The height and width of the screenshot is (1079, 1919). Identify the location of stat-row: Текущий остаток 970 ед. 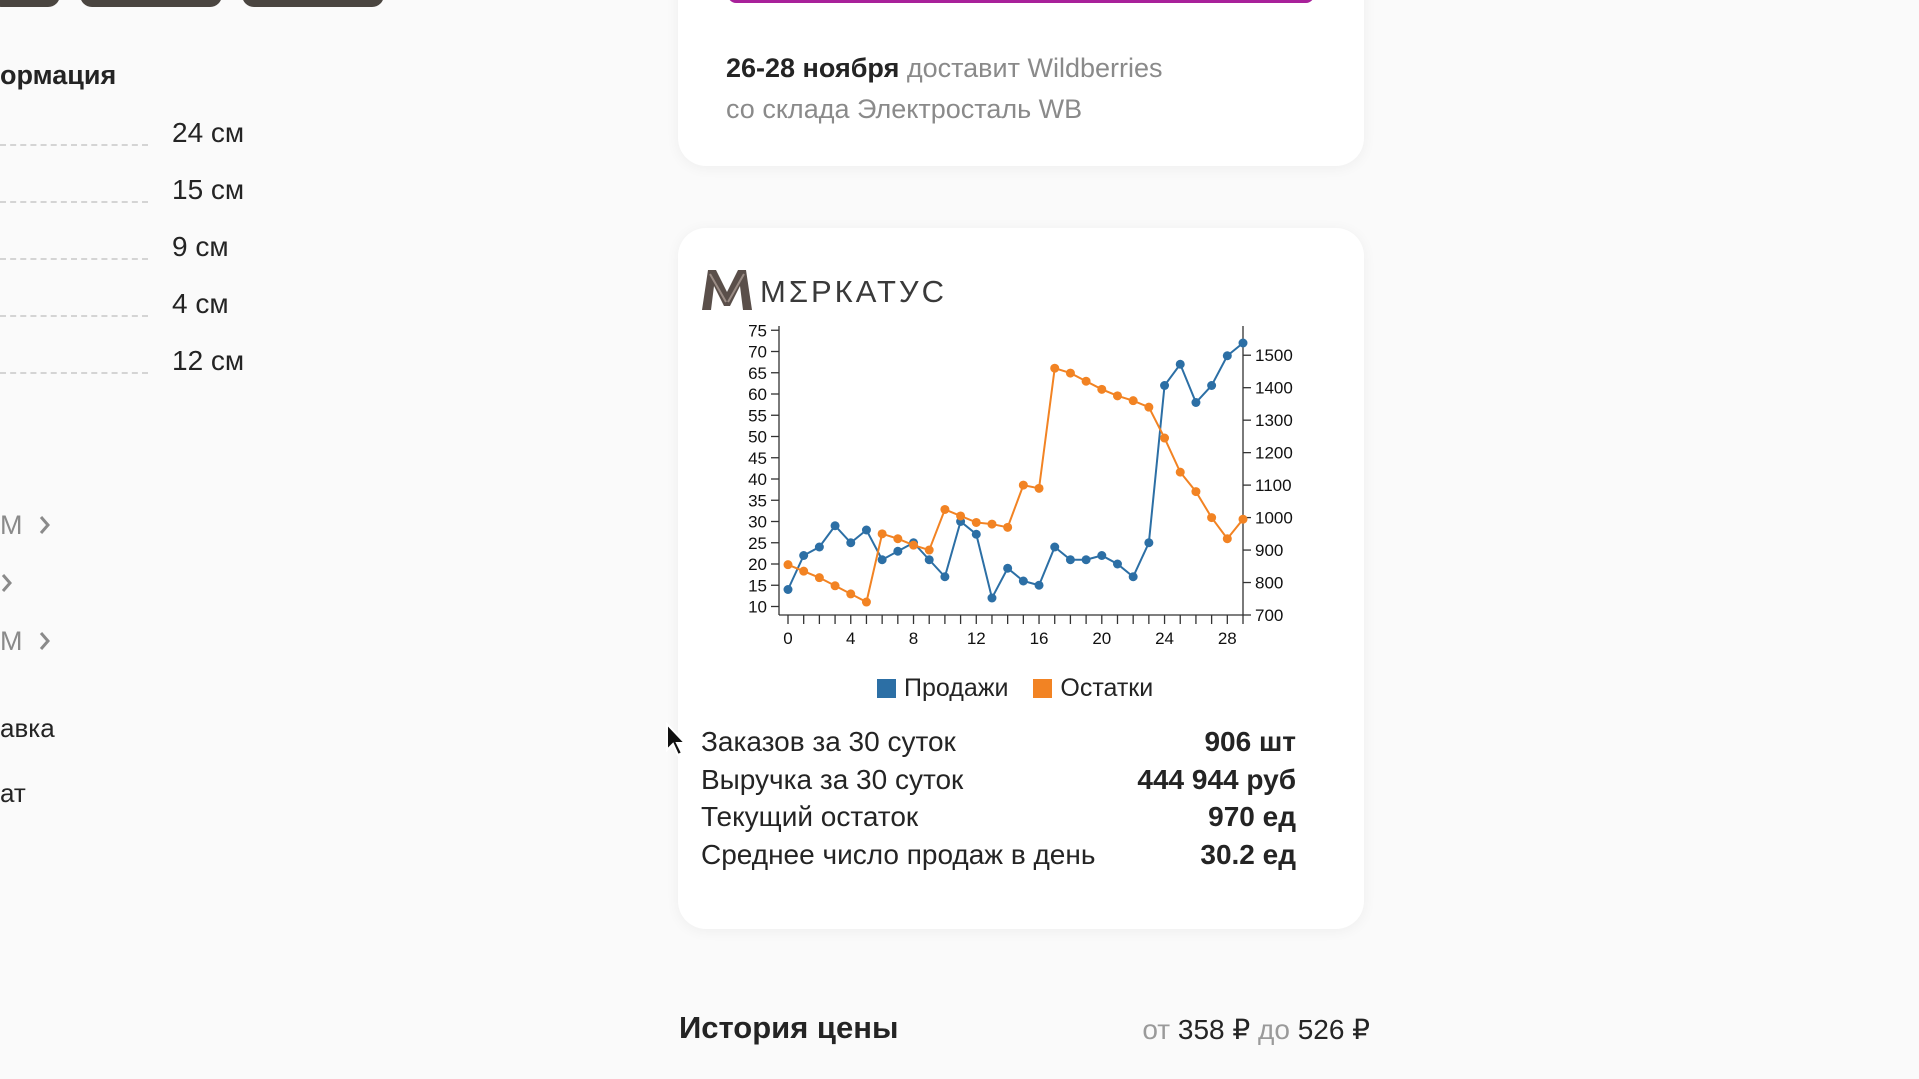
(998, 818).